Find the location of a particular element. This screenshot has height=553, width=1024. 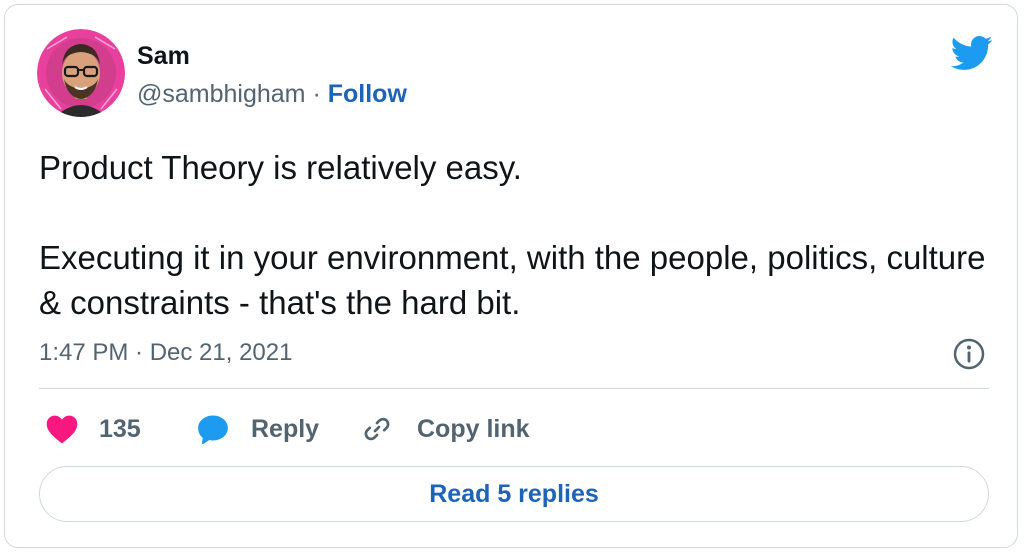

author-handle: @sambhigham is located at coordinates (221, 94).